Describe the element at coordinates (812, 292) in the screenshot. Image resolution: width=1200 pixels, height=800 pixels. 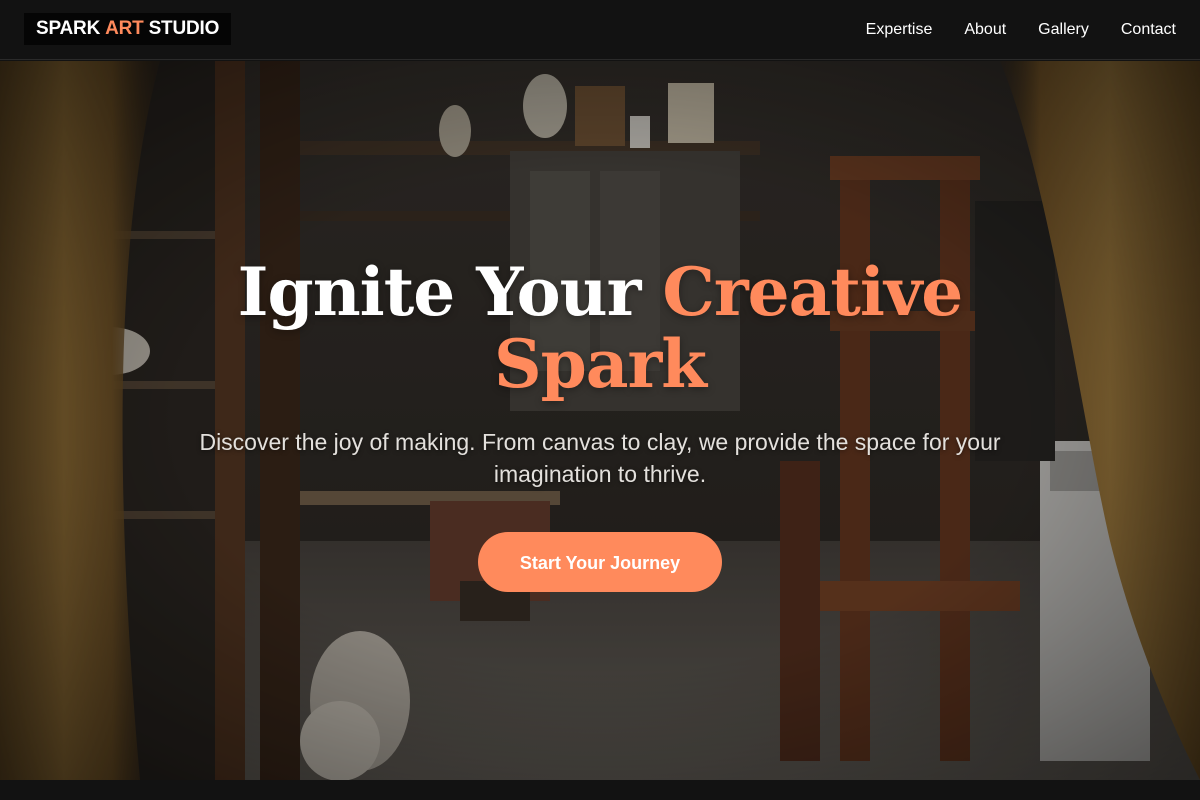
I see `hero-title-accent-creative: Creative` at that location.